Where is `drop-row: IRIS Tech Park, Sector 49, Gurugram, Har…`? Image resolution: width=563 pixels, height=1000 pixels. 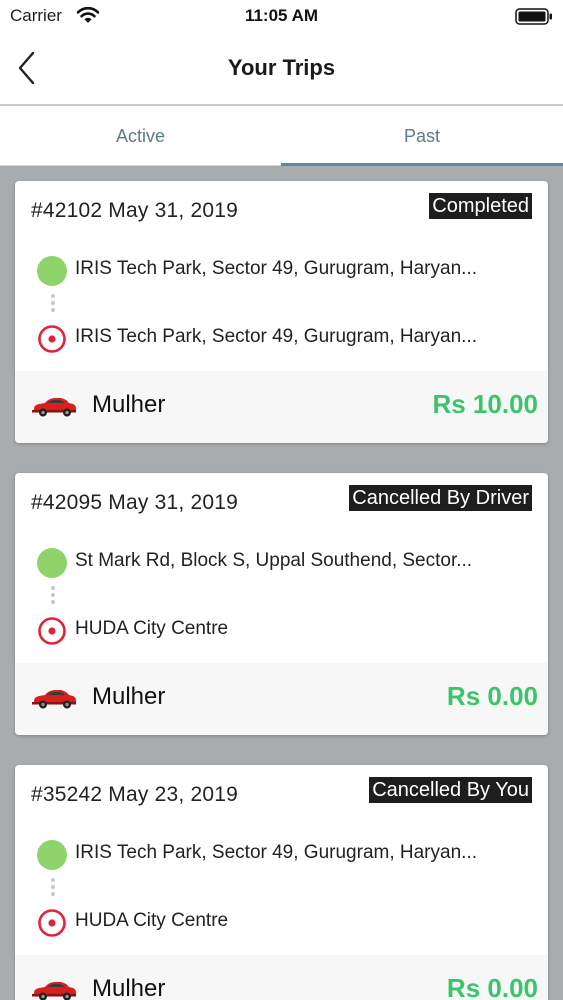
drop-row: IRIS Tech Park, Sector 49, Gurugram, Har… is located at coordinates (287, 339).